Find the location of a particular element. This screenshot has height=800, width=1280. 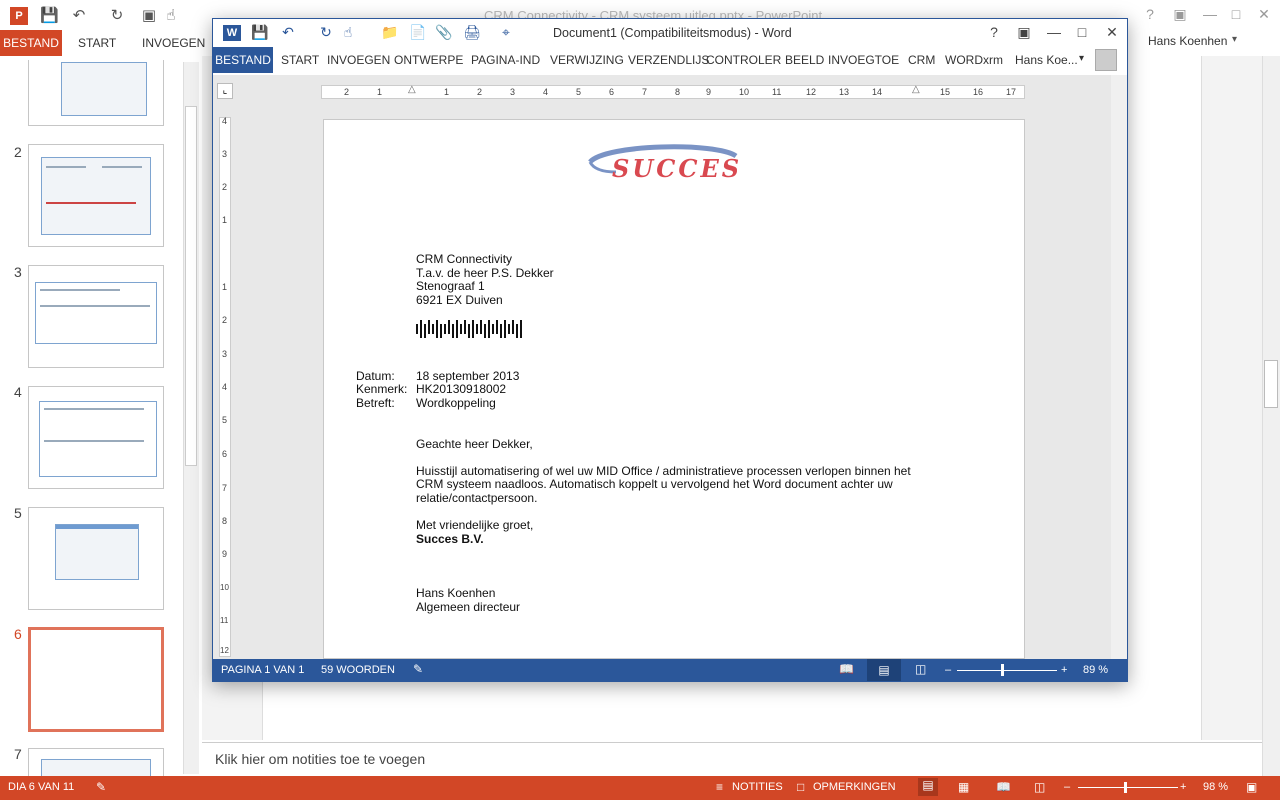

word-minimize-icon: — is located at coordinates (1054, 32).